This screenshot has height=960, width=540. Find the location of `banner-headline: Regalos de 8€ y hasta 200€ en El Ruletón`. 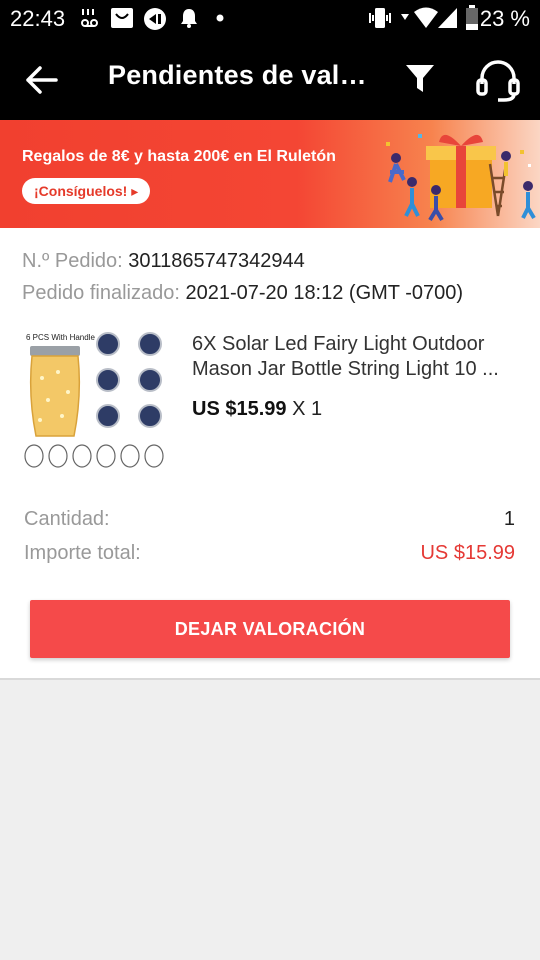

banner-headline: Regalos de 8€ y hasta 200€ en El Ruletón is located at coordinates (179, 156).